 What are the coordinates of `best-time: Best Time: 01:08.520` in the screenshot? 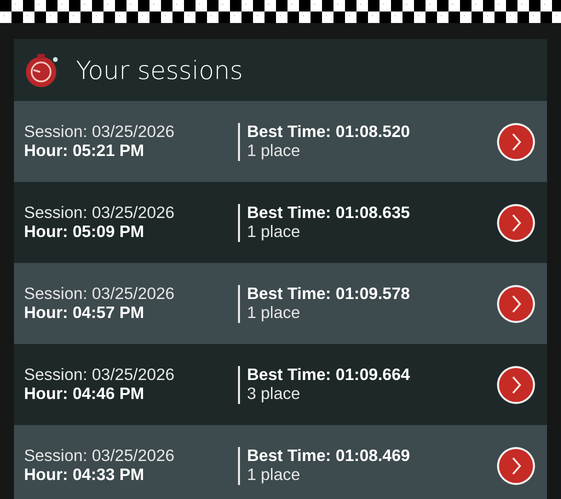 It's located at (329, 132).